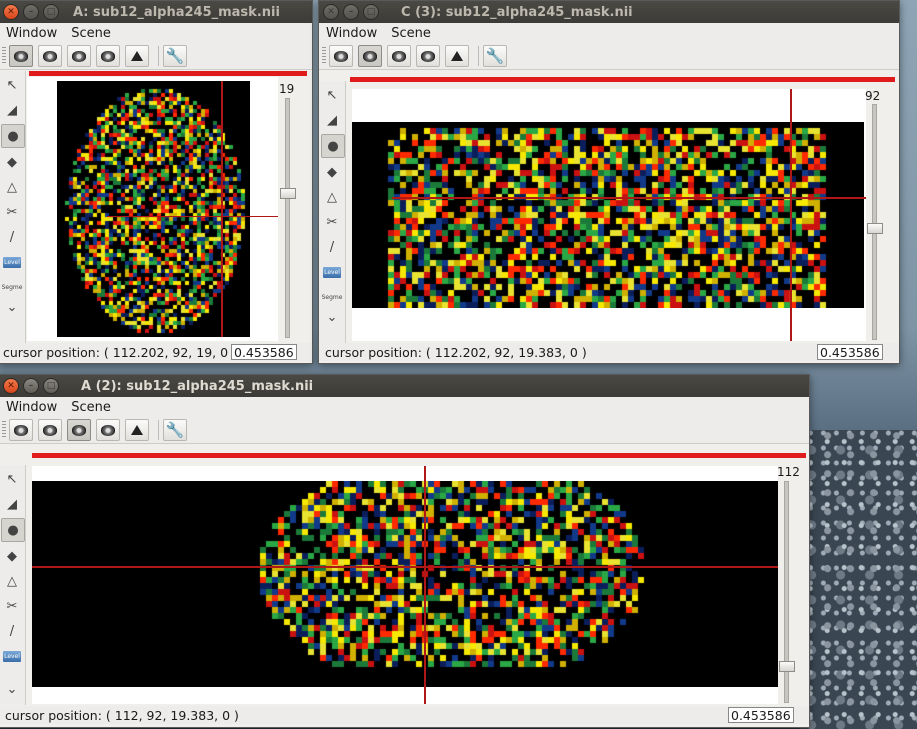 The height and width of the screenshot is (729, 917). What do you see at coordinates (858, 579) in the screenshot?
I see `desktop-background` at bounding box center [858, 579].